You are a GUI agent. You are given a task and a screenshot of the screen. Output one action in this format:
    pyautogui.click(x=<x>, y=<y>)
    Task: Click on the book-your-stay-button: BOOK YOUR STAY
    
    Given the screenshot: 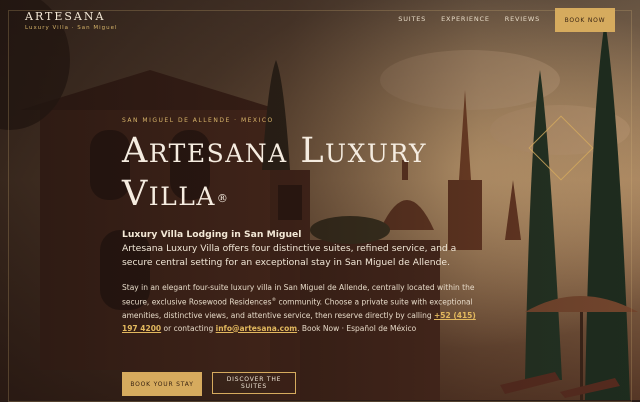 What is the action you would take?
    pyautogui.click(x=162, y=384)
    